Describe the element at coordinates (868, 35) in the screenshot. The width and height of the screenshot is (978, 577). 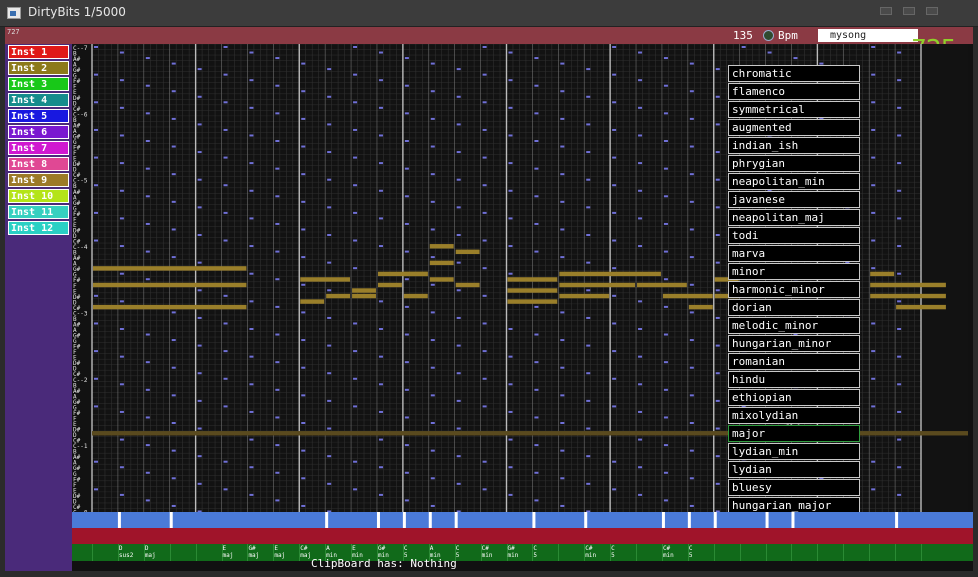
I see `song-name-field: mysong` at that location.